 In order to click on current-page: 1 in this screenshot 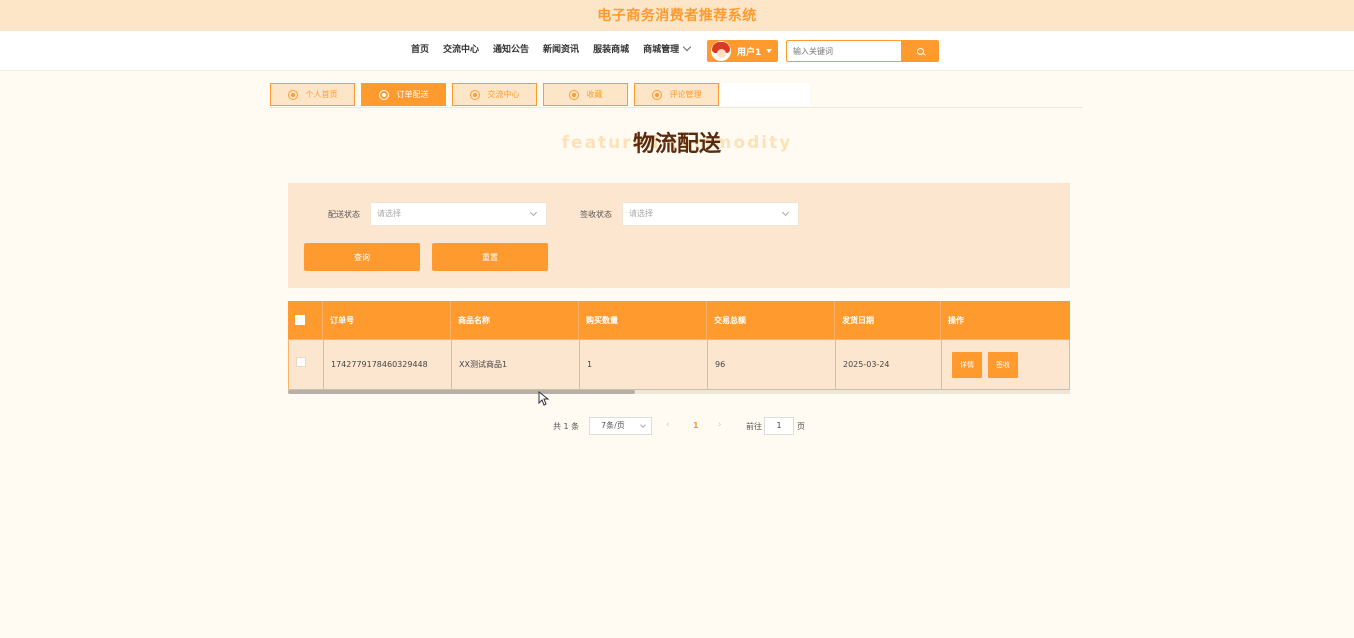, I will do `click(696, 425)`.